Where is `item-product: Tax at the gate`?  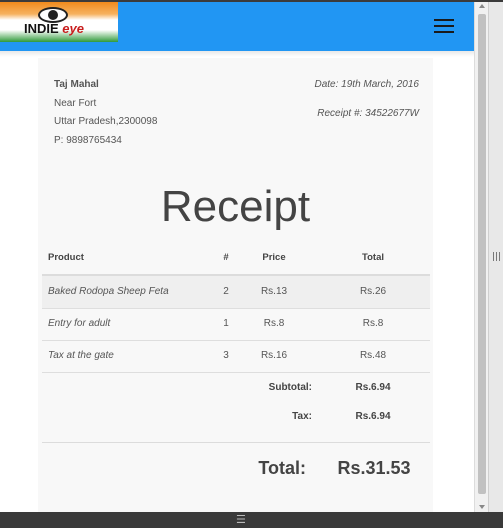 item-product: Tax at the gate is located at coordinates (81, 355).